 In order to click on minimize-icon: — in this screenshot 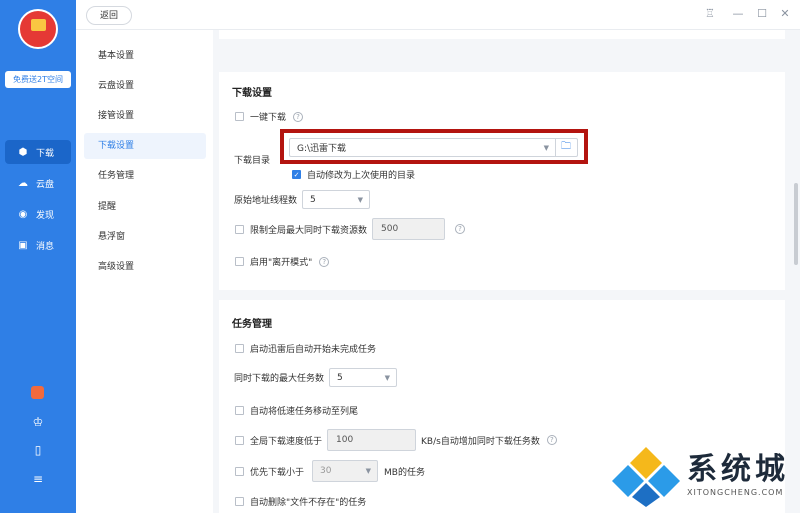, I will do `click(738, 14)`.